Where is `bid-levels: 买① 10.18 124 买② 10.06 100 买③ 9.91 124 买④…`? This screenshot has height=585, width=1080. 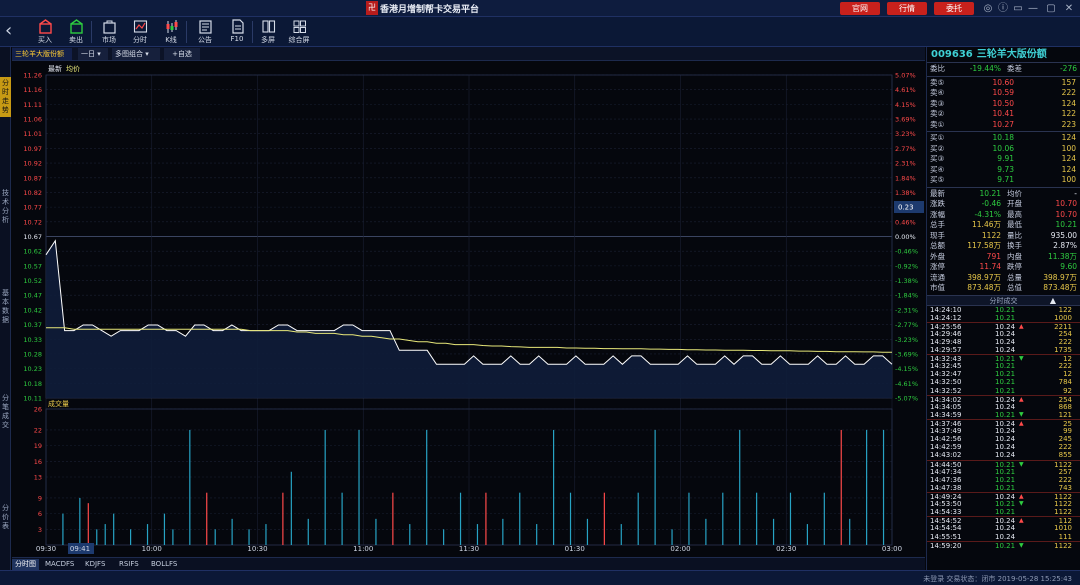 bid-levels: 买① 10.18 124 买② 10.06 100 买③ 9.91 124 买④… is located at coordinates (1003, 160).